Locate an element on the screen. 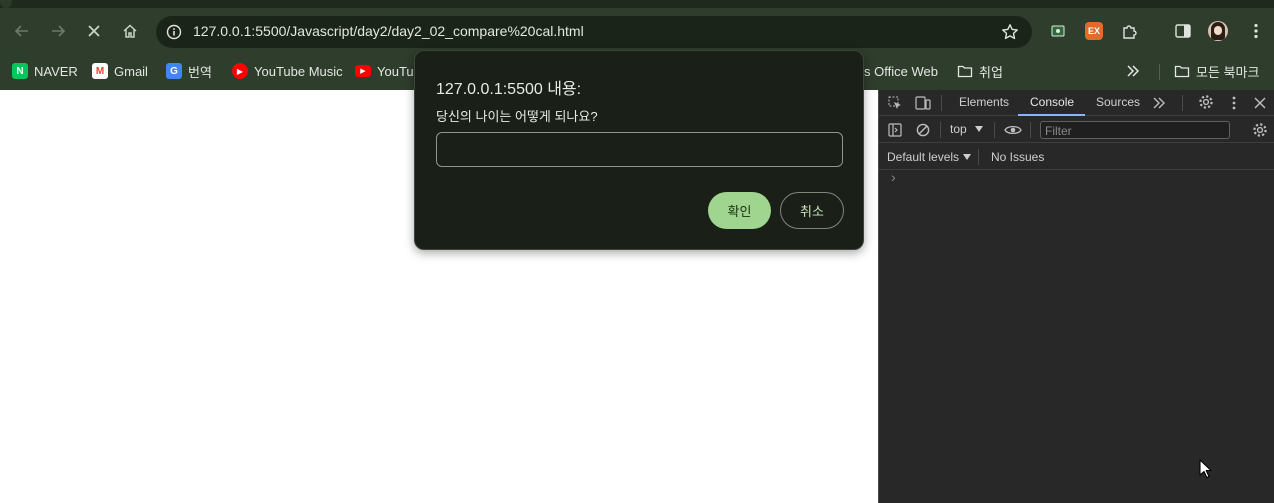  settings-gear-icon is located at coordinates (1206, 102).